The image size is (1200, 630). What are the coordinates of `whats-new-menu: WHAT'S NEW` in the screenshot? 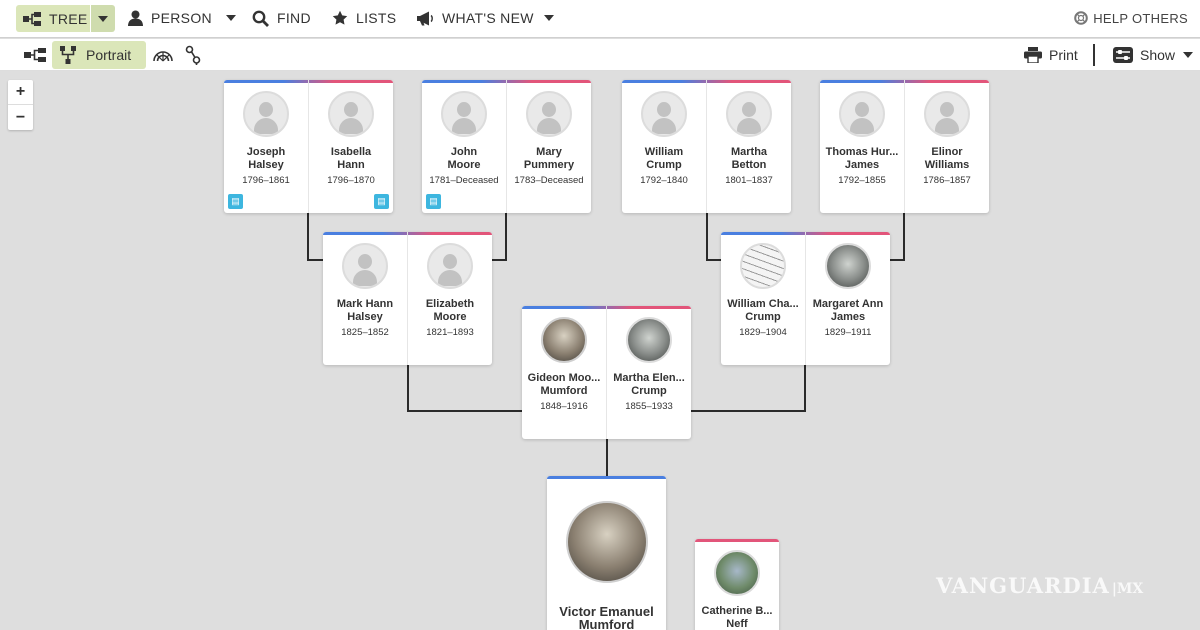 It's located at (485, 18).